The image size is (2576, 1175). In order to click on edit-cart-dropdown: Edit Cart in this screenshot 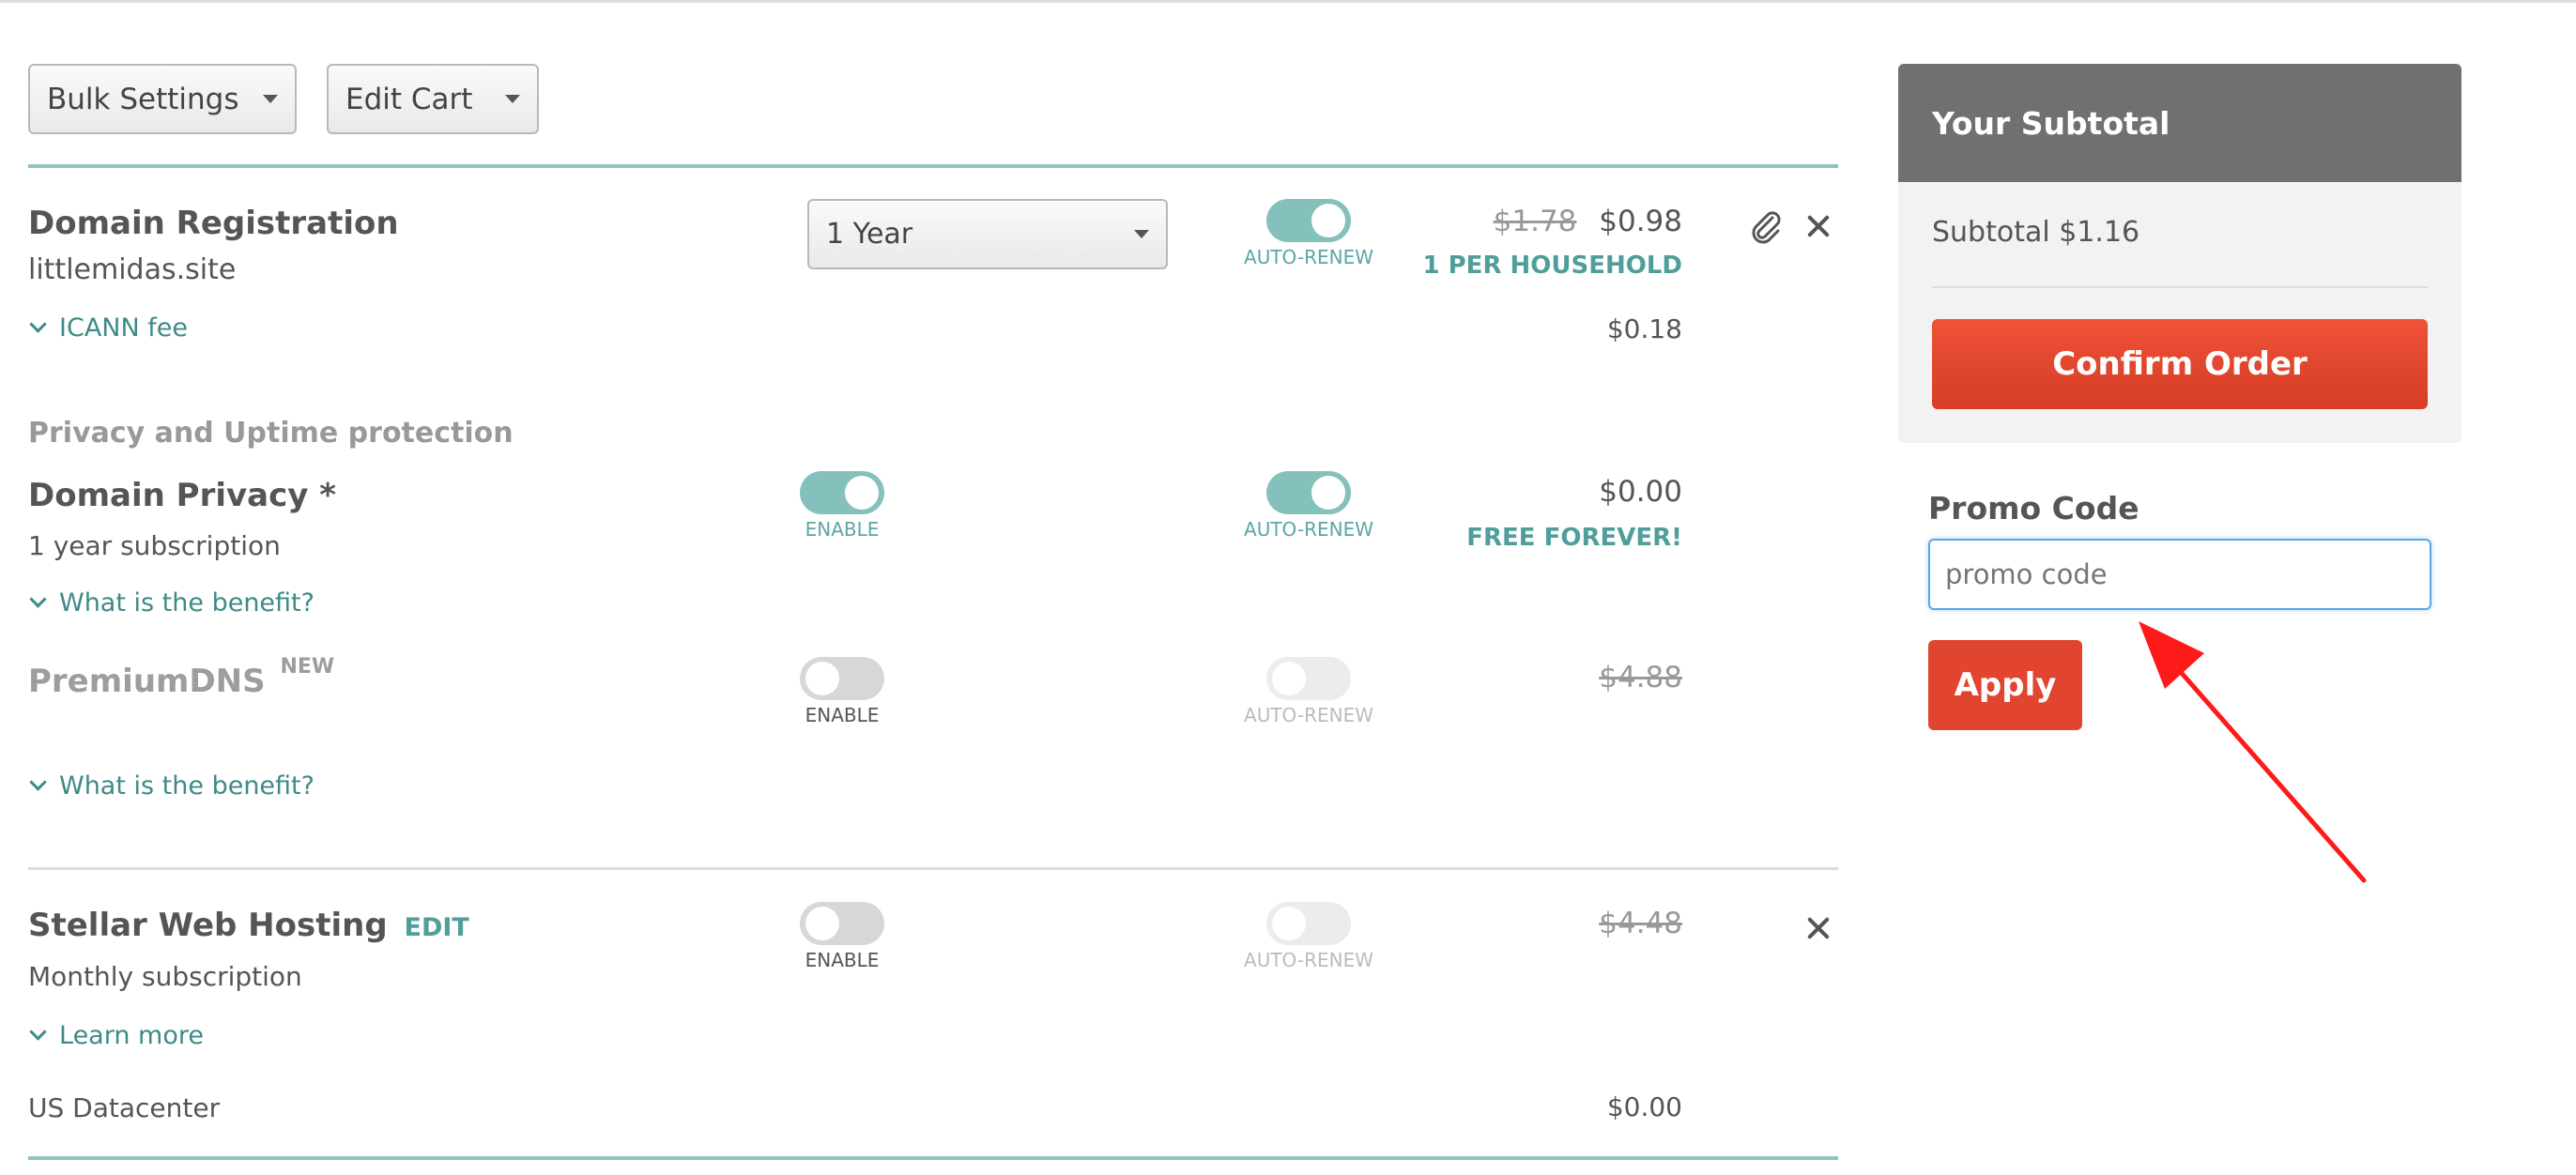, I will do `click(433, 99)`.